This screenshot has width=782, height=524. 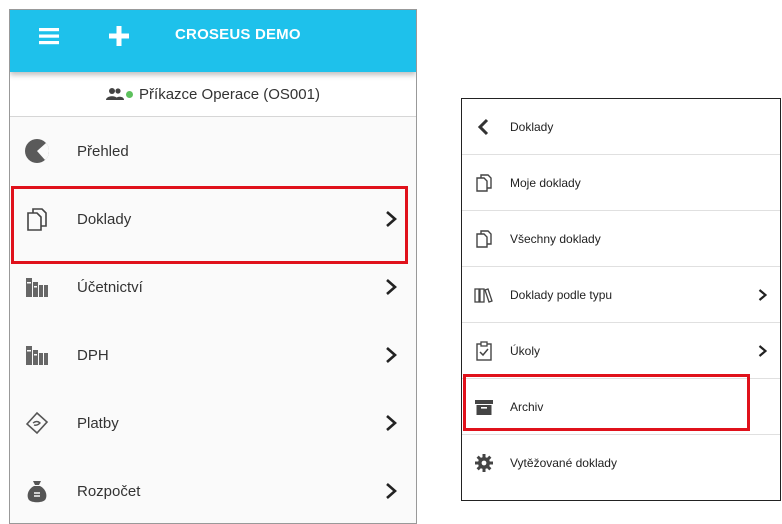 I want to click on online-status-dot, so click(x=130, y=94).